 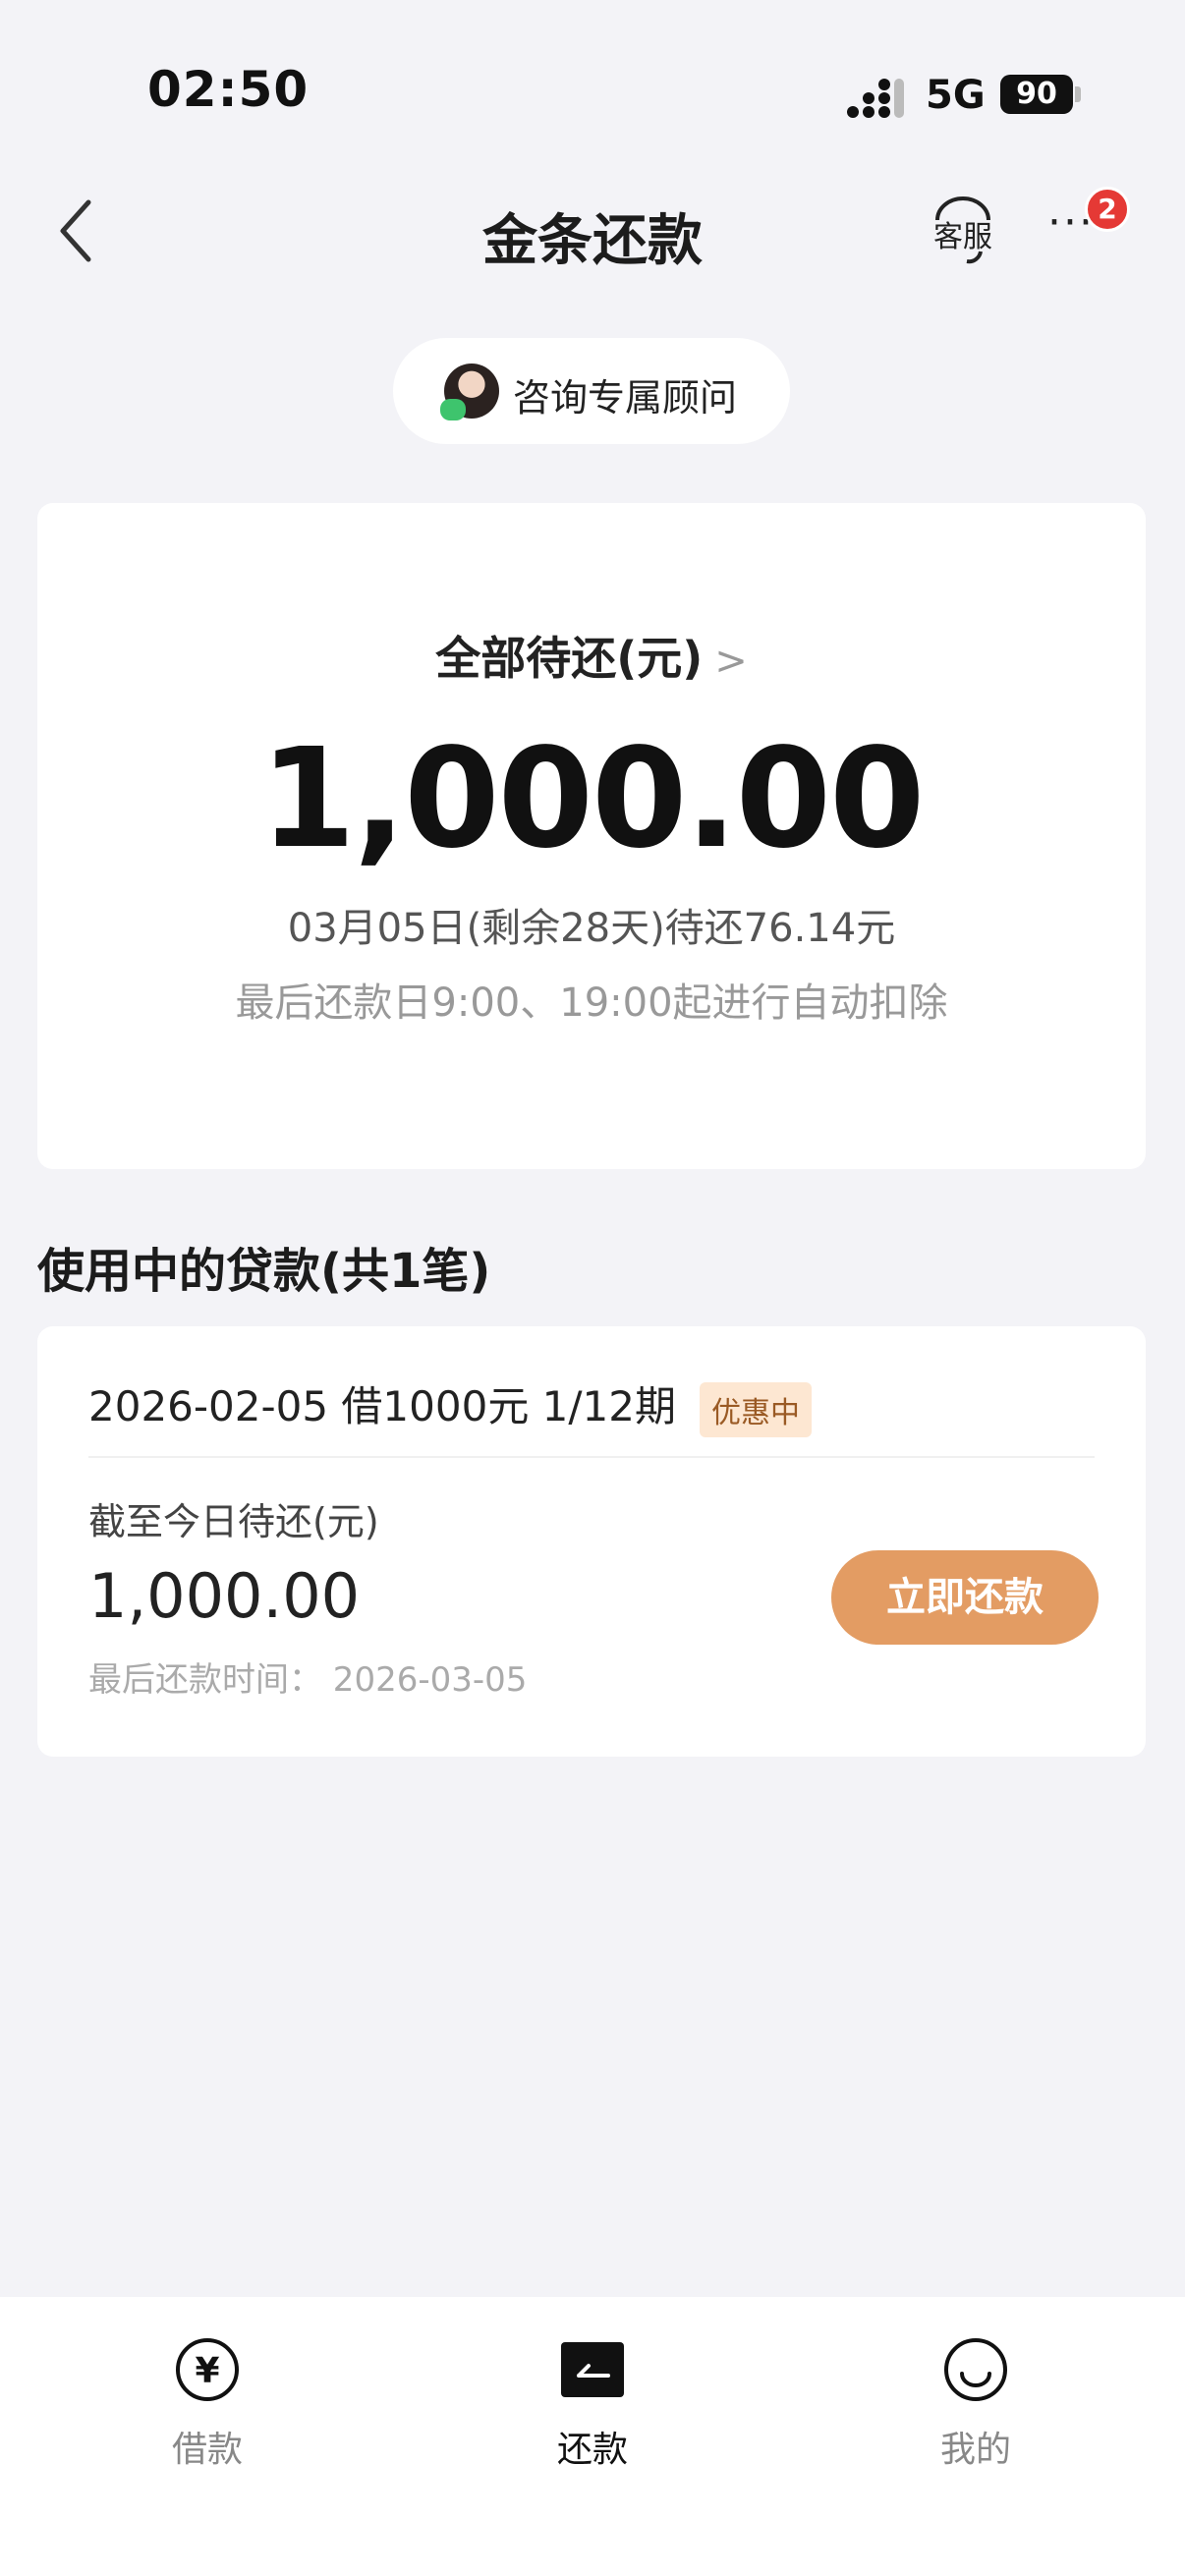 I want to click on tab-borrow-label: 借款, so click(x=207, y=2450).